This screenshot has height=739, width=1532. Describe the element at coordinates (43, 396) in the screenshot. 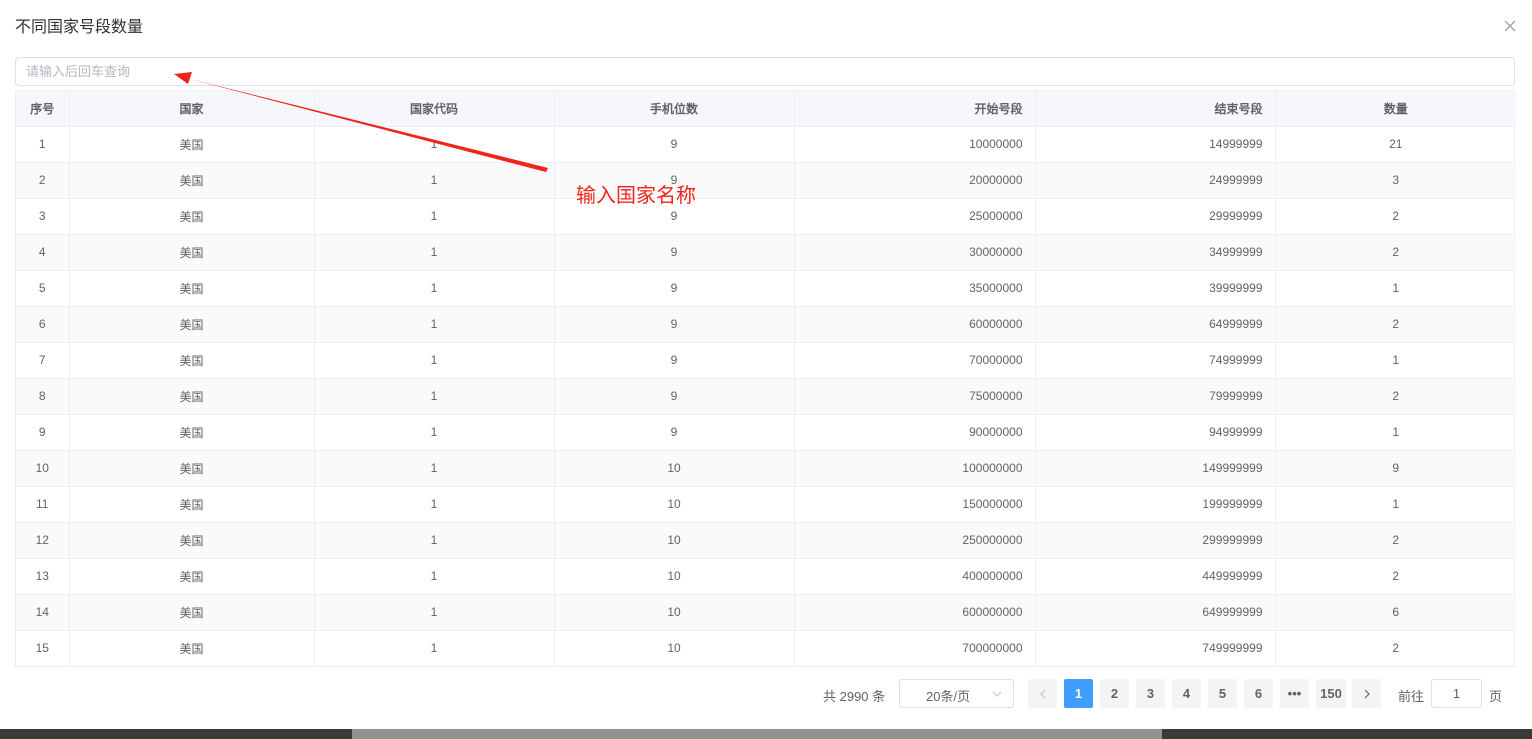

I see `cell-index: 8` at that location.